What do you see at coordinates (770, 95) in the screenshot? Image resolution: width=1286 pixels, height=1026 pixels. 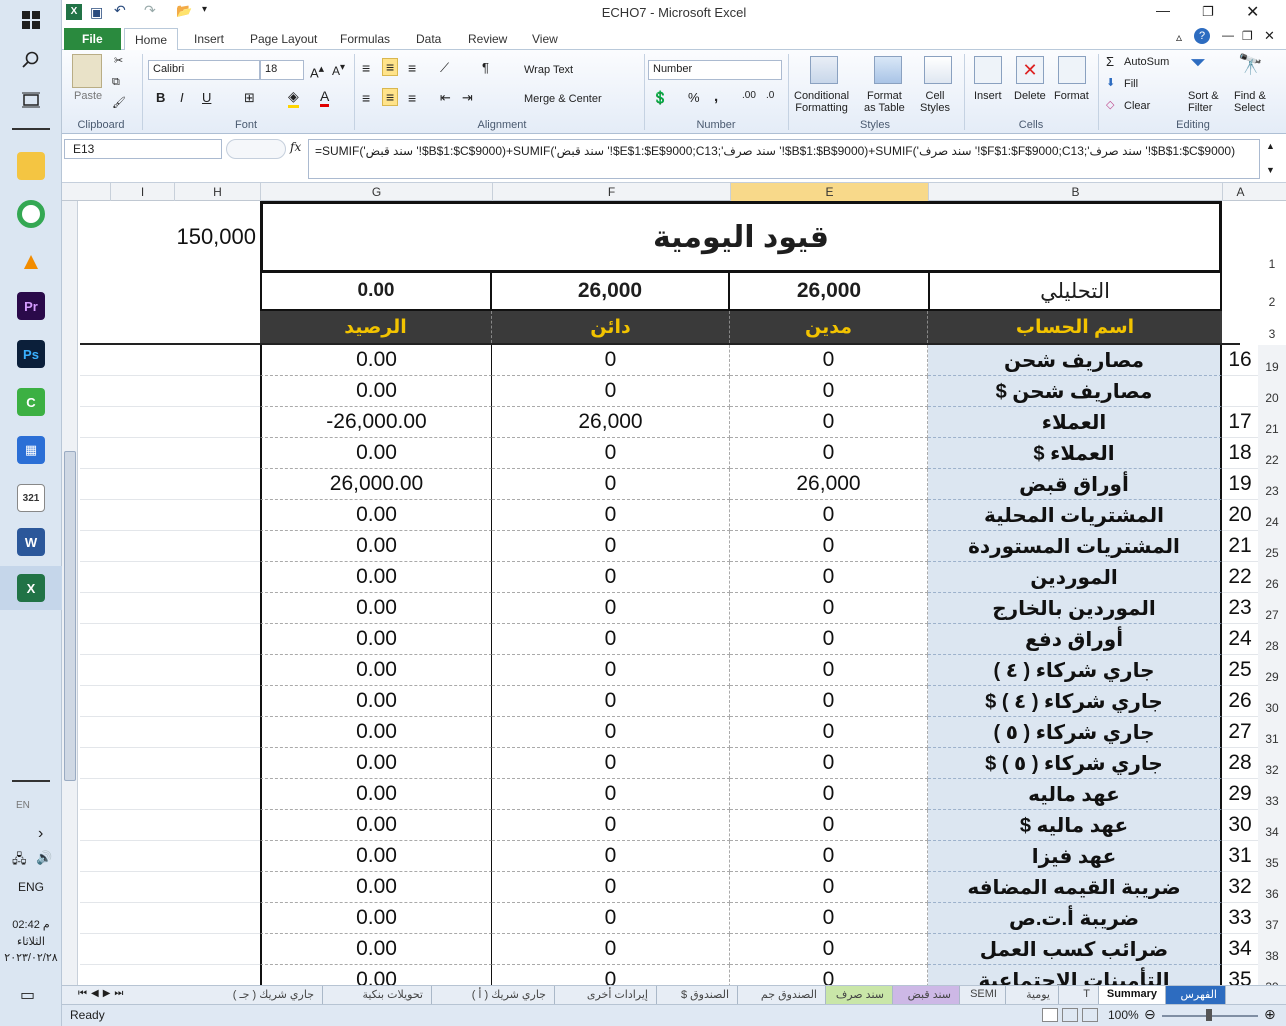 I see `decrease-decimal-icon: .0` at bounding box center [770, 95].